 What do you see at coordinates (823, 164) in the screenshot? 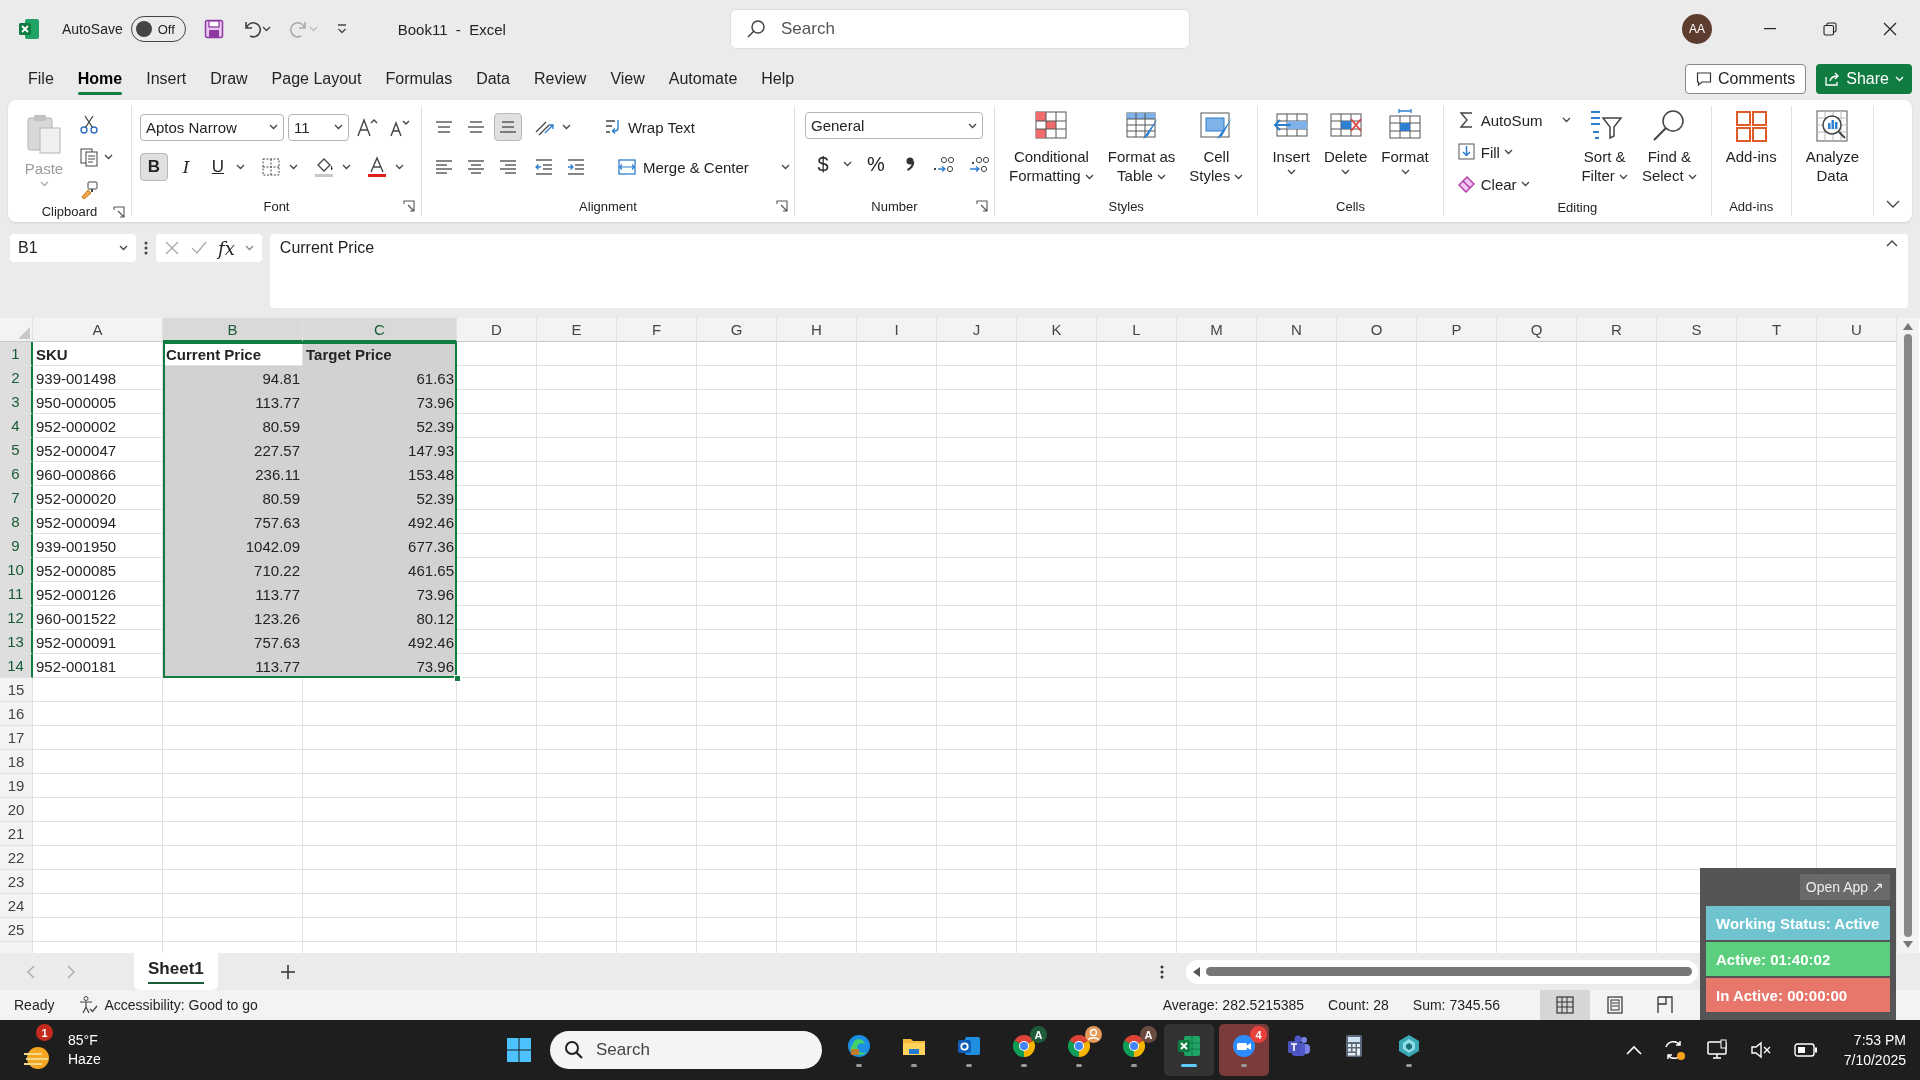
I see `currency-button: $` at bounding box center [823, 164].